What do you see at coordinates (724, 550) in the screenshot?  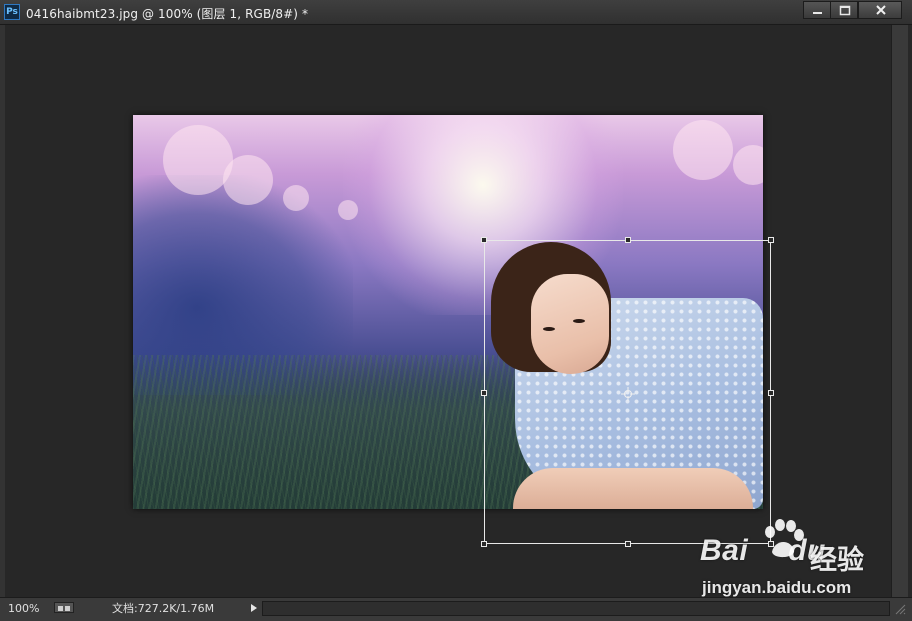 I see `watermark-logo-bai: Bai` at bounding box center [724, 550].